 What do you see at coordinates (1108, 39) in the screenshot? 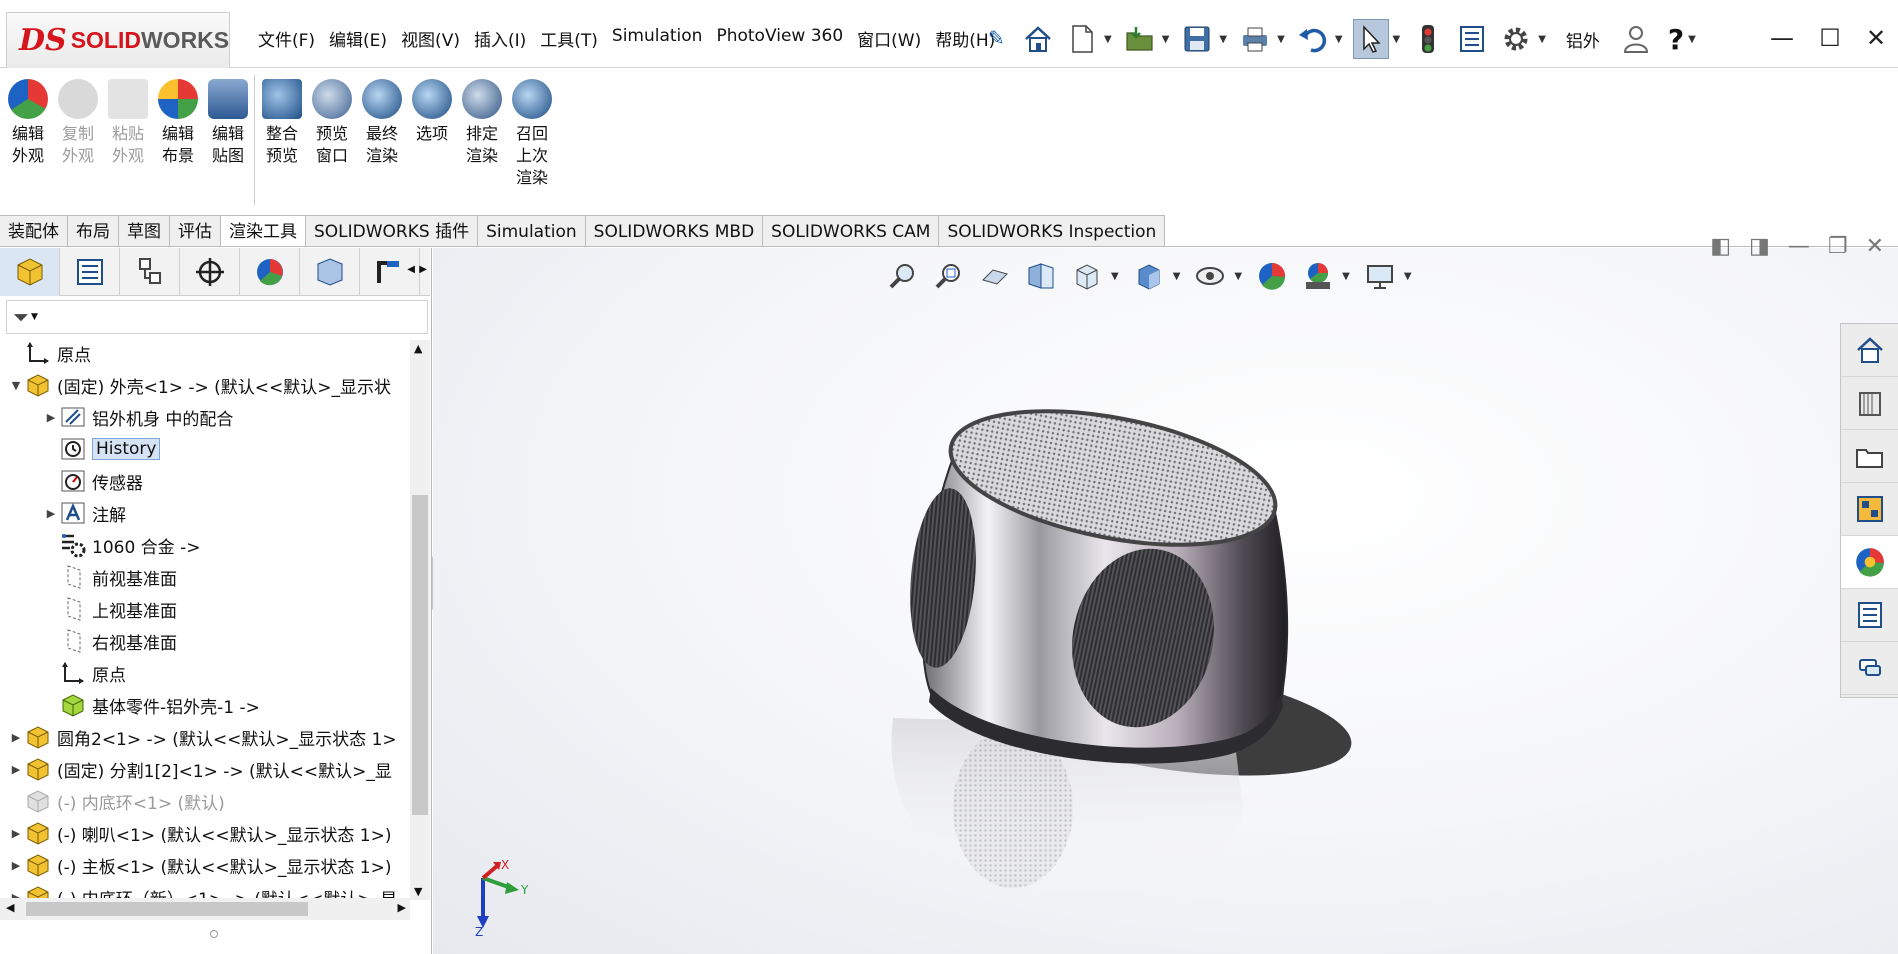
I see `new-dropdown-icon: ▼` at bounding box center [1108, 39].